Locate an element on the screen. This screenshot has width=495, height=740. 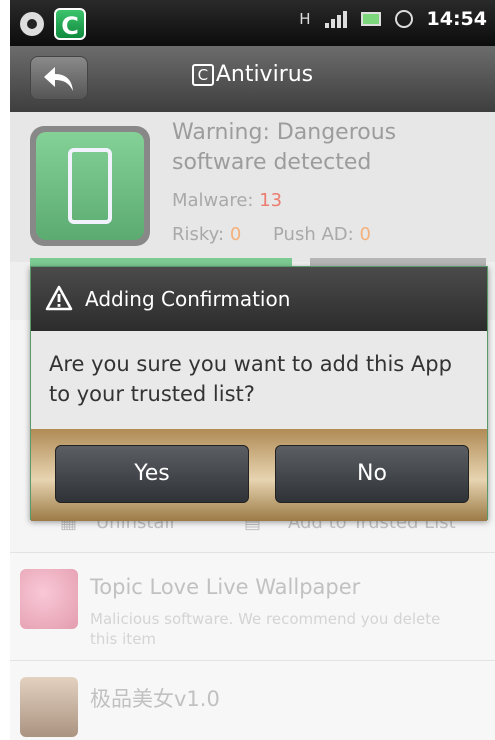
page-title: C Antivirus is located at coordinates (252, 74).